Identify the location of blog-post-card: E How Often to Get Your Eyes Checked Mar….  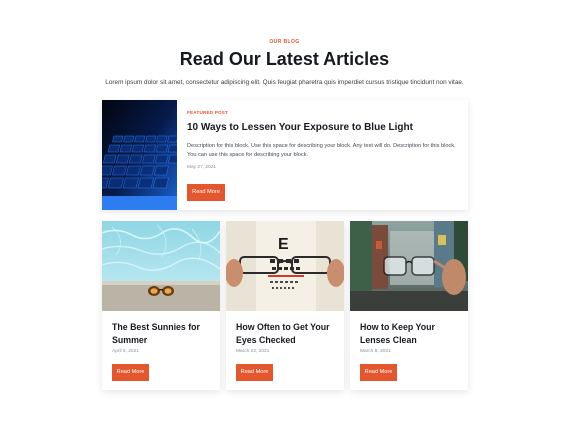
(285, 305).